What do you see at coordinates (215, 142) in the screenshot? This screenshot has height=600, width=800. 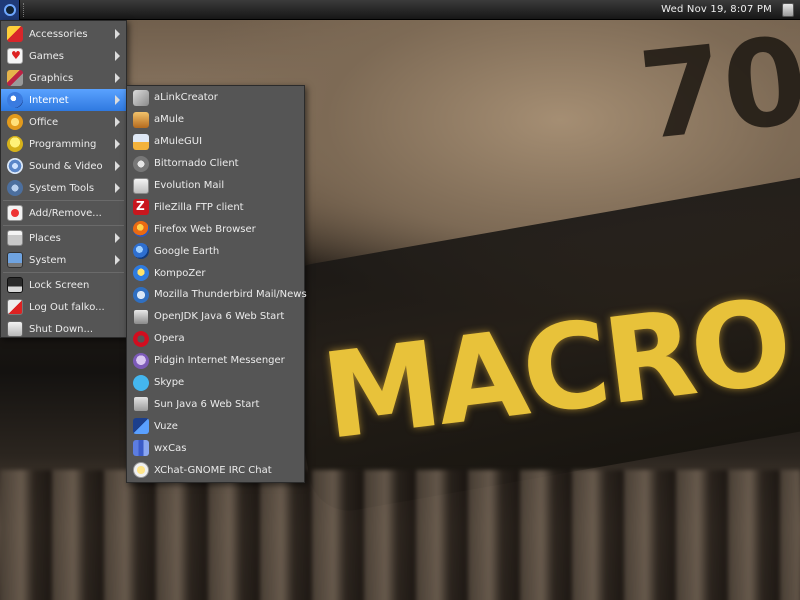 I see `submenu-item-amulegui: aMuleGUI` at bounding box center [215, 142].